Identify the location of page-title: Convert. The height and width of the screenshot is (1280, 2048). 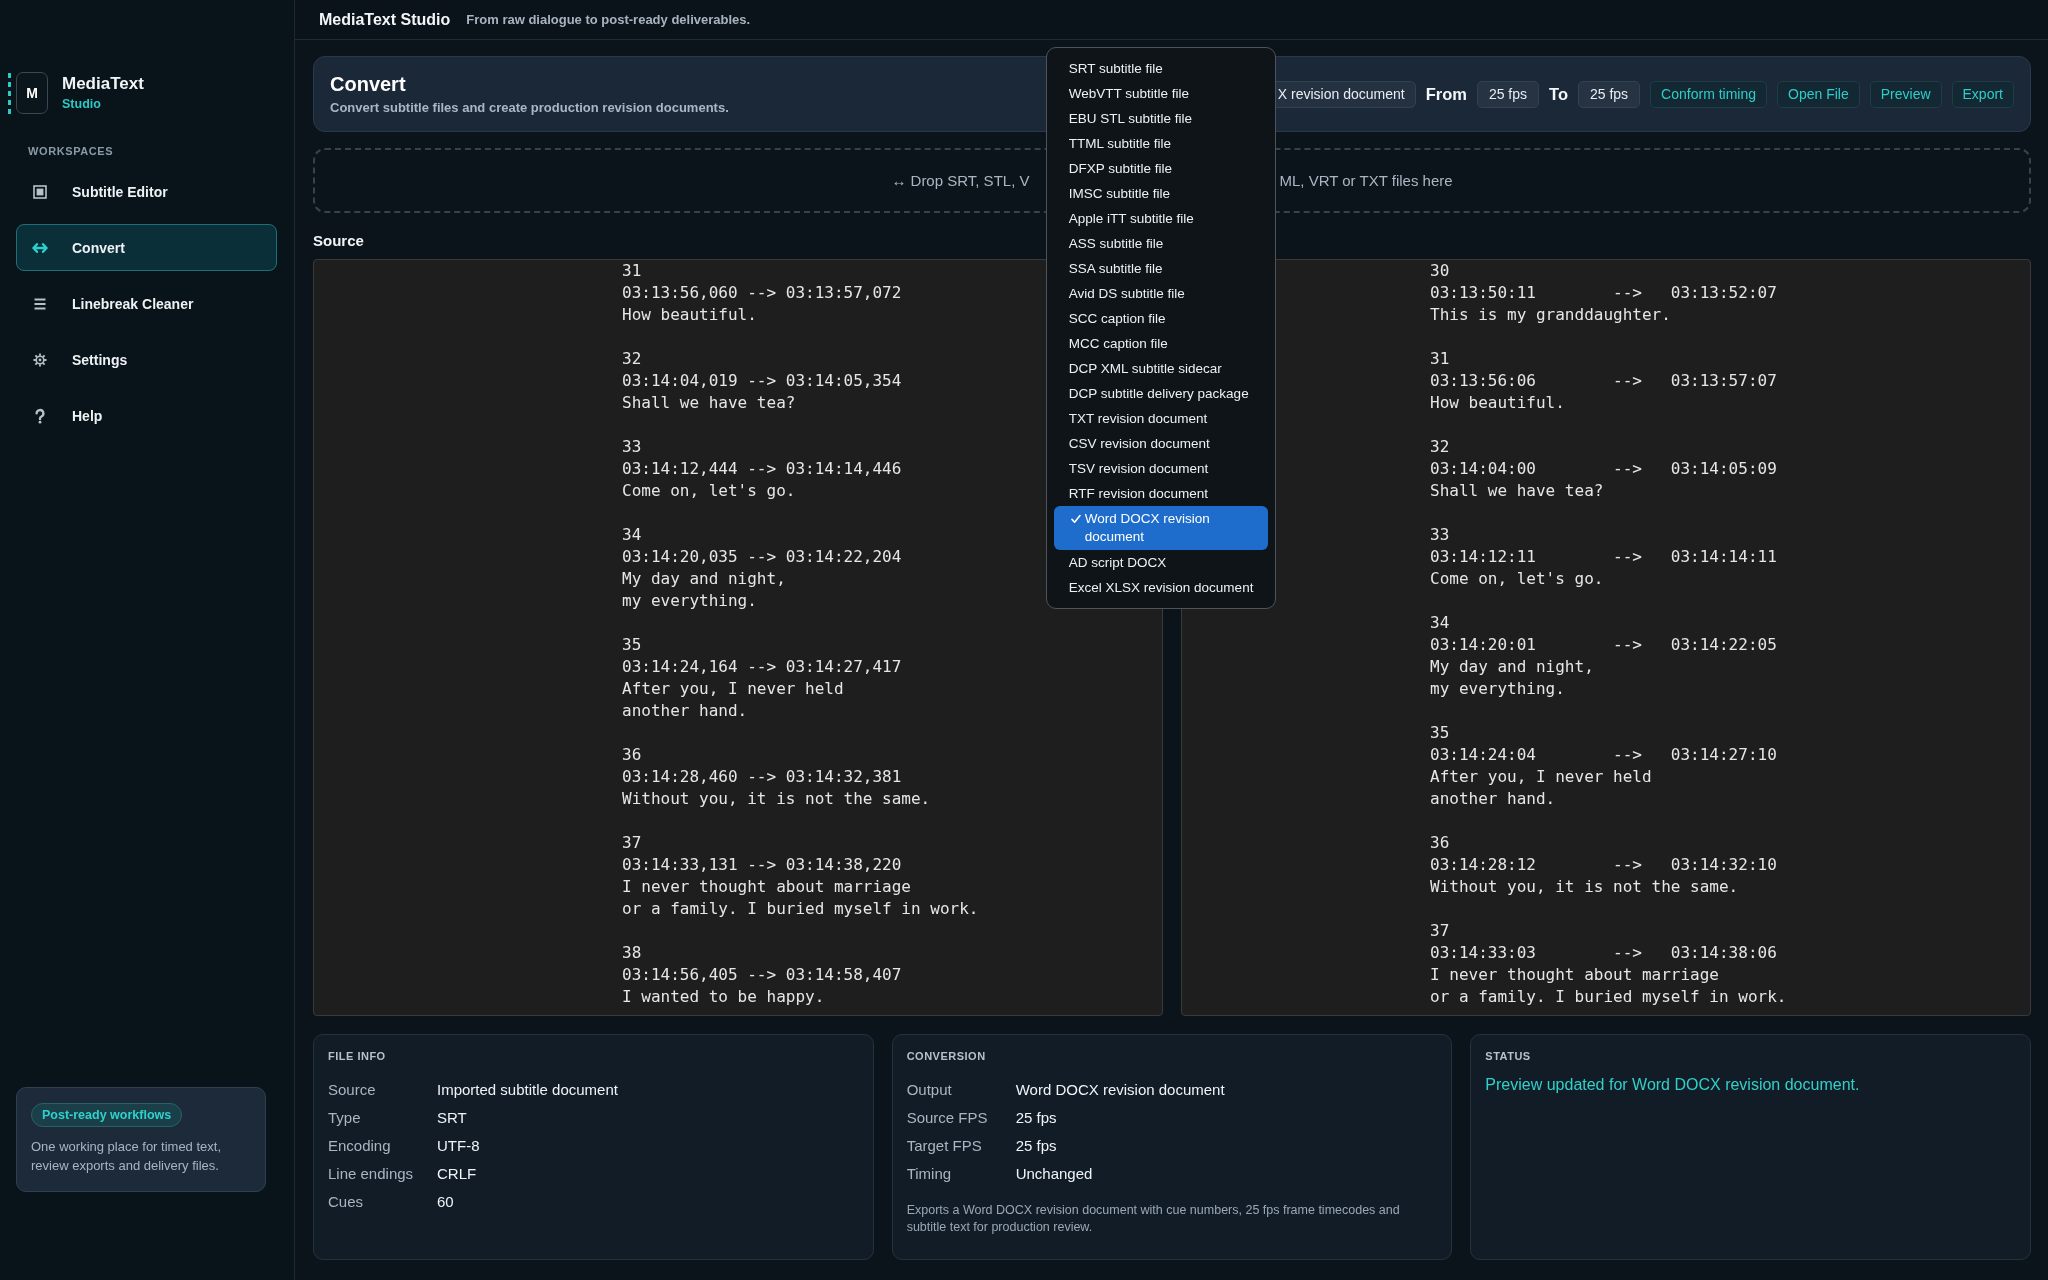
(368, 84).